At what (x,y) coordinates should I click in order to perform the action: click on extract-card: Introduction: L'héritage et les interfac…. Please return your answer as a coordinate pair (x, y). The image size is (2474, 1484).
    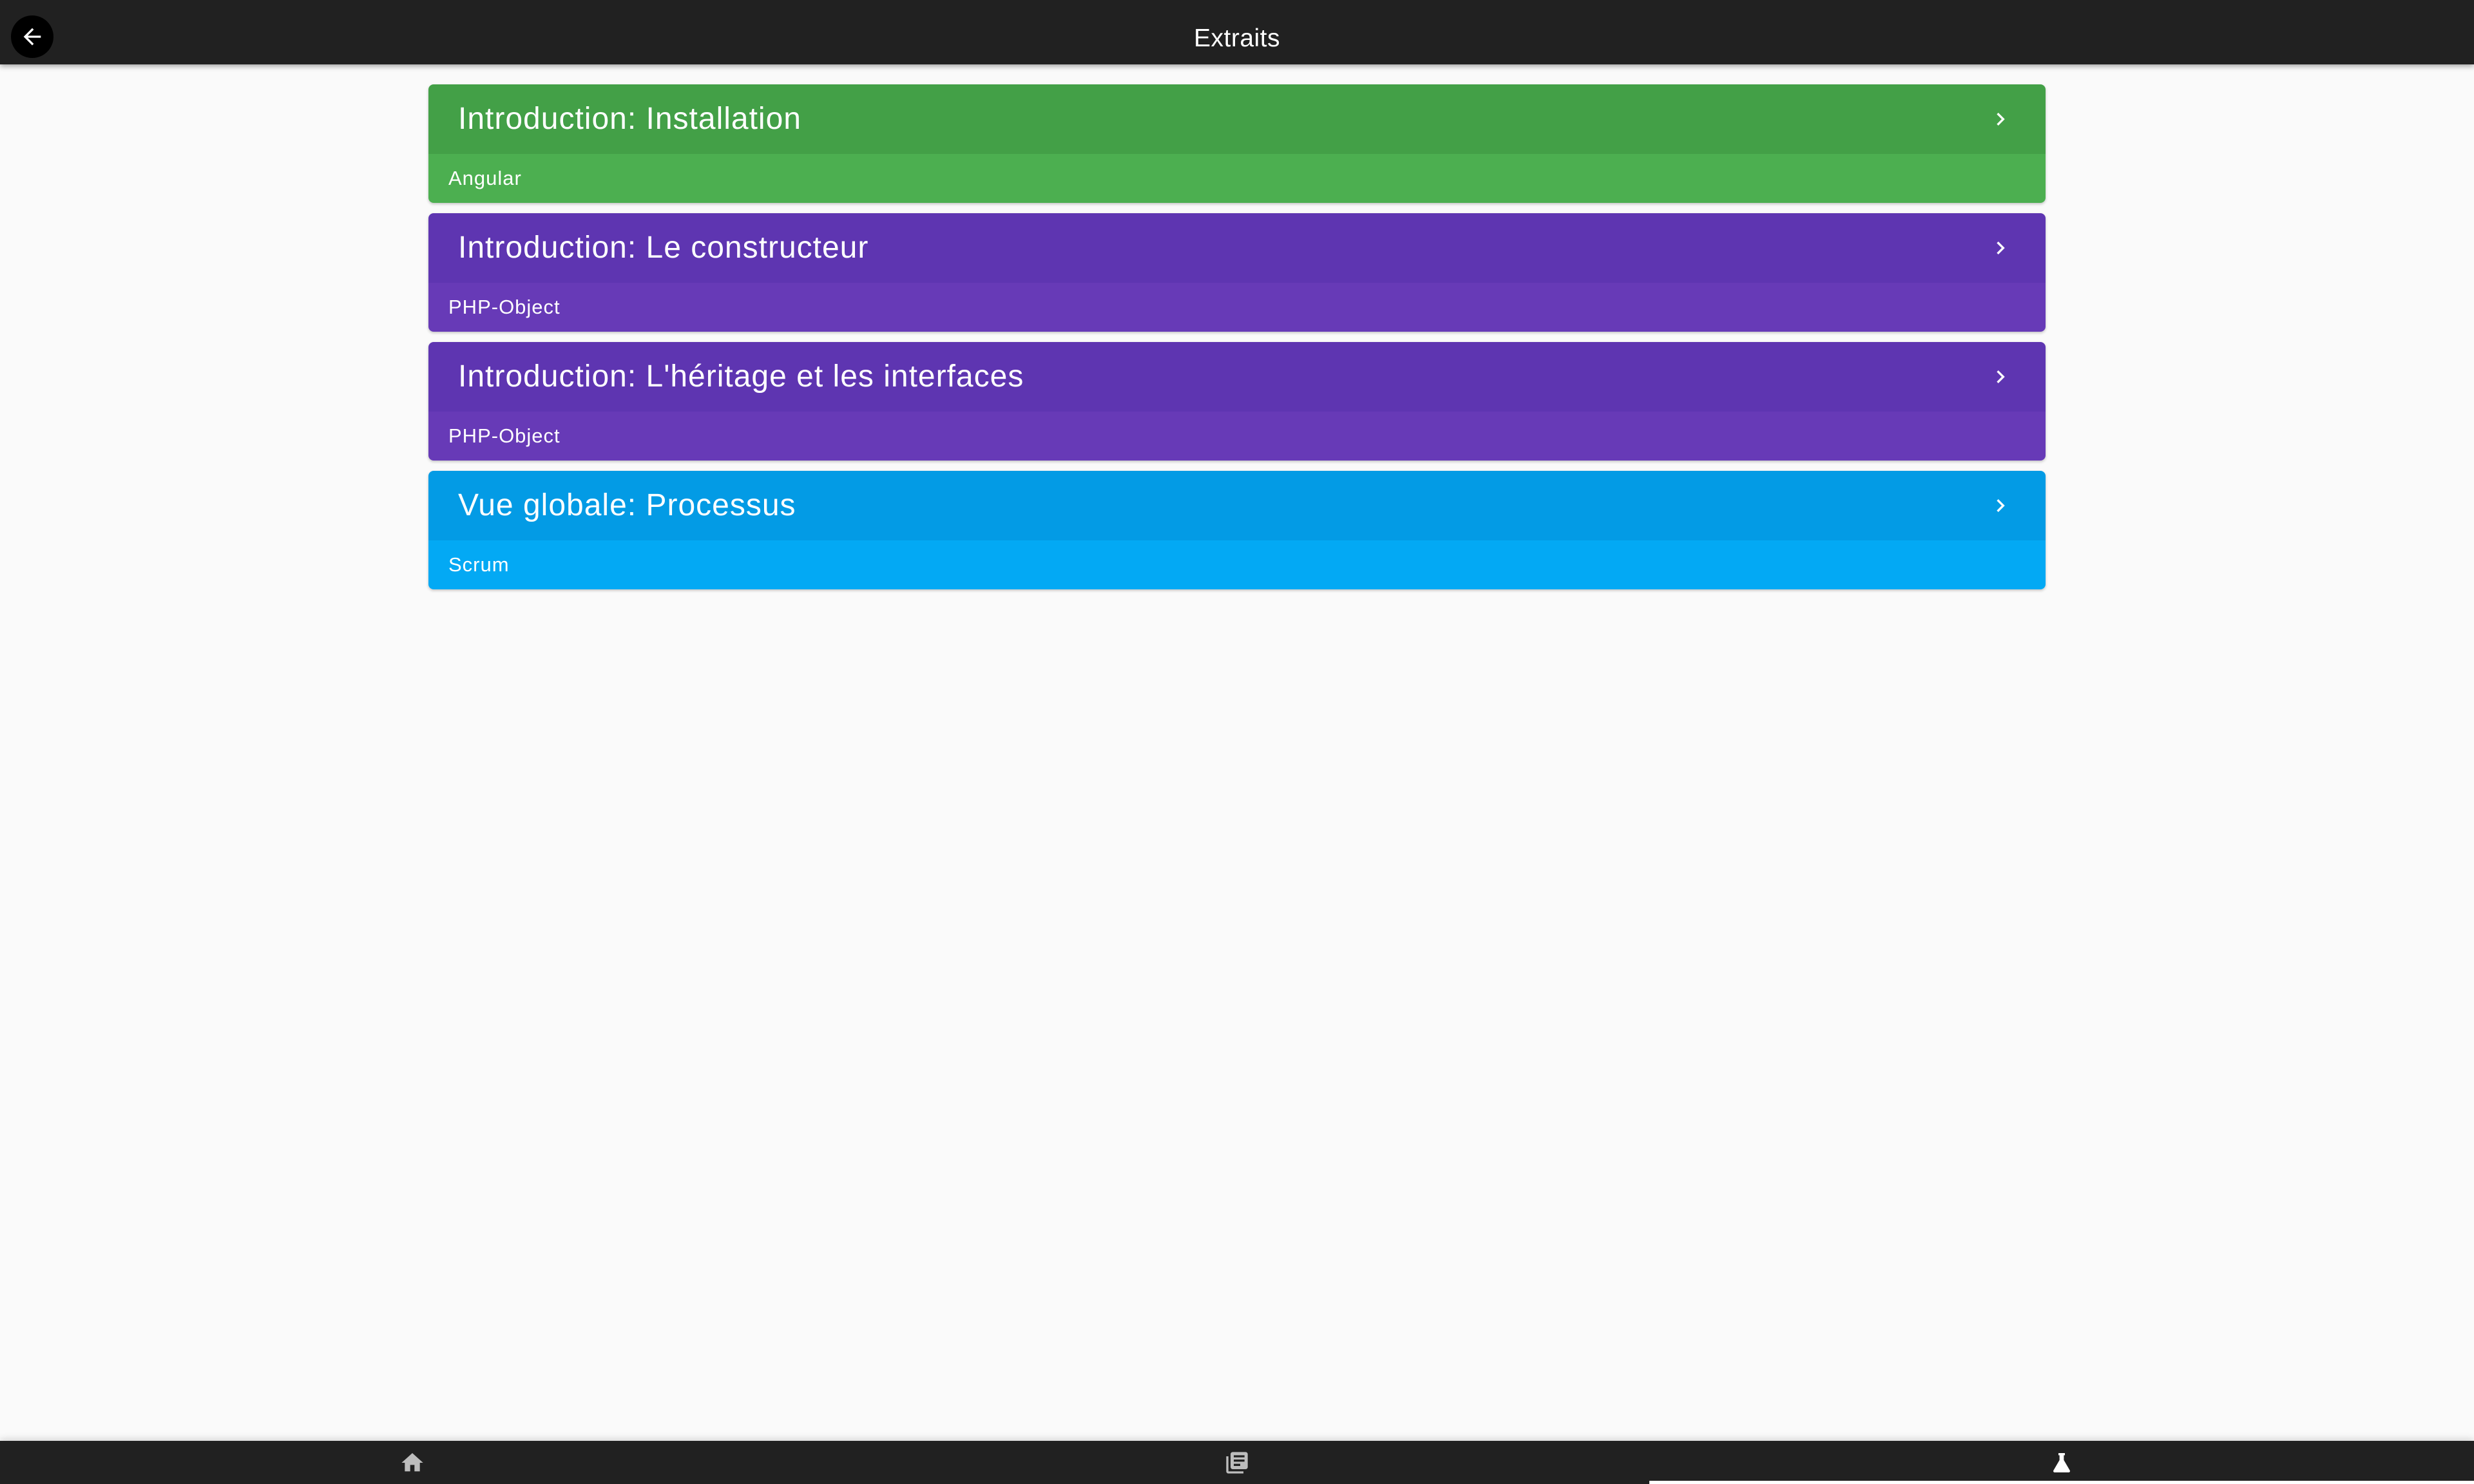
    Looking at the image, I should click on (1237, 401).